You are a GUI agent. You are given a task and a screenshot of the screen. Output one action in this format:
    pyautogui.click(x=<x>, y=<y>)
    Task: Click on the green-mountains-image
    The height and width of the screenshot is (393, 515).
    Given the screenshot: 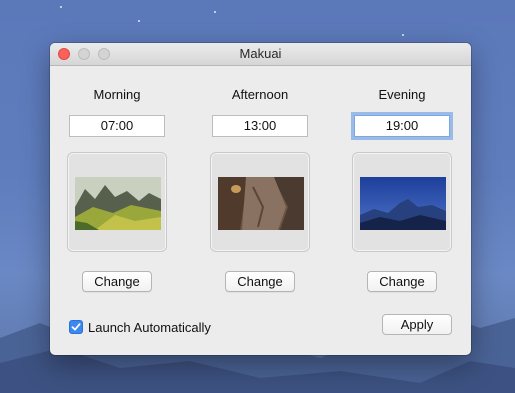 What is the action you would take?
    pyautogui.click(x=118, y=203)
    